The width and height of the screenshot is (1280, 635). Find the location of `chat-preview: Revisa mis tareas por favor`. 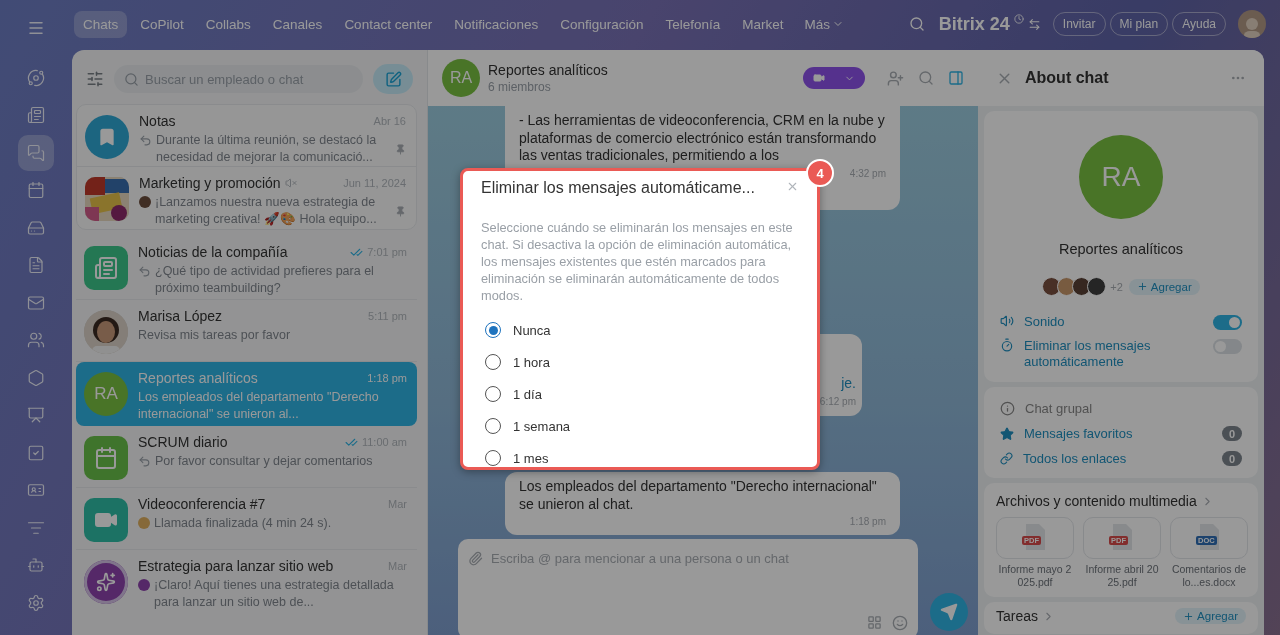

chat-preview: Revisa mis tareas por favor is located at coordinates (215, 335).